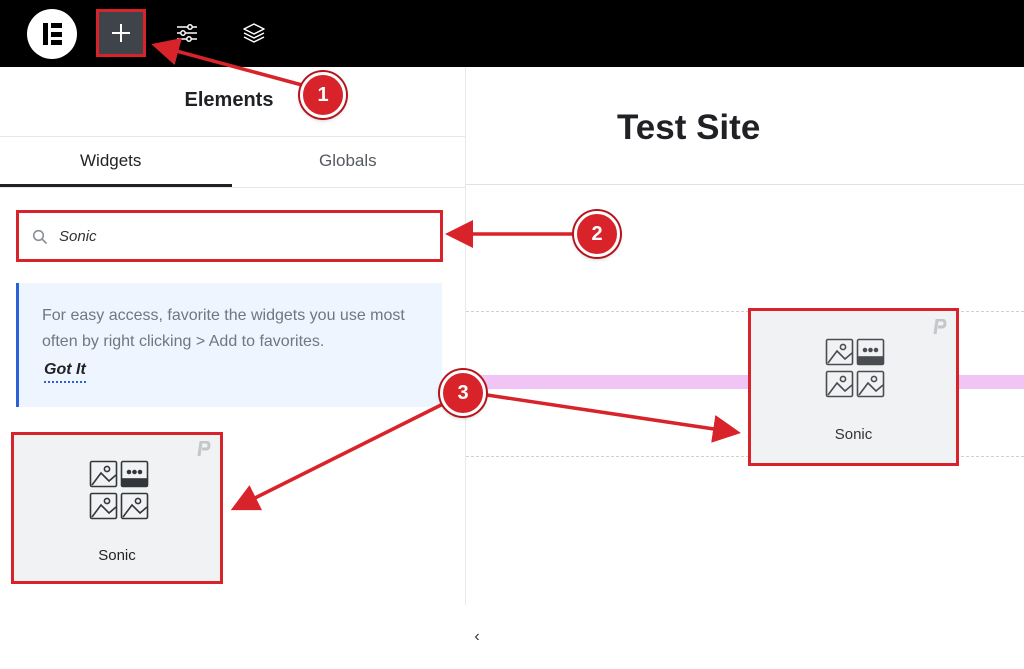  I want to click on site-settings-button, so click(187, 33).